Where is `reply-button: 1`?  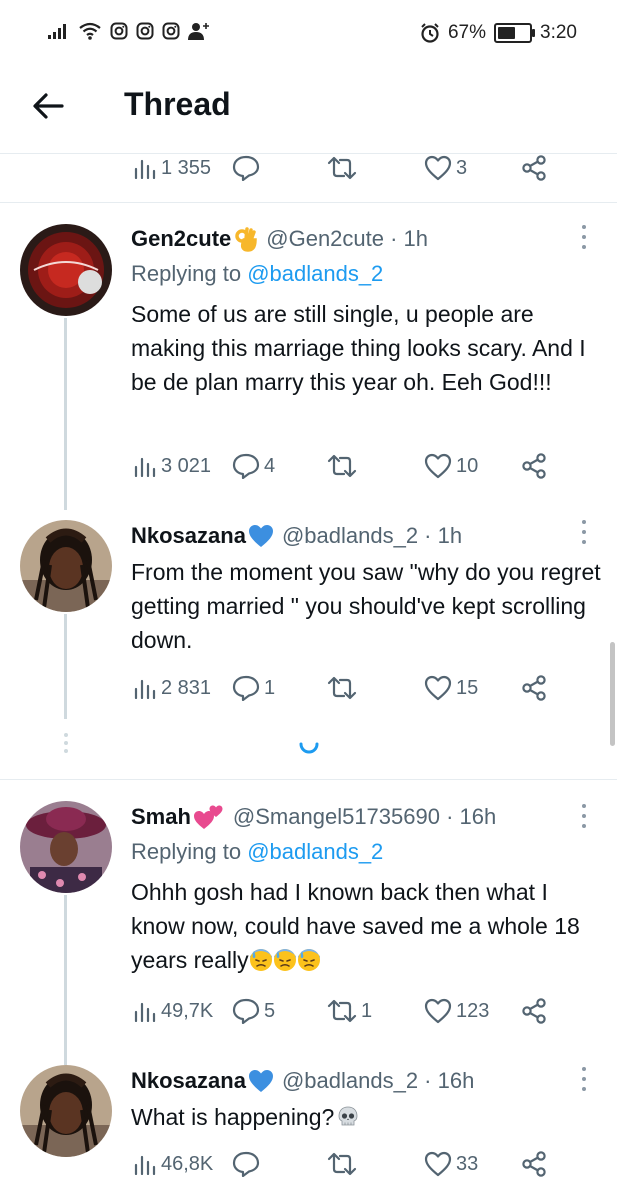 reply-button: 1 is located at coordinates (253, 688).